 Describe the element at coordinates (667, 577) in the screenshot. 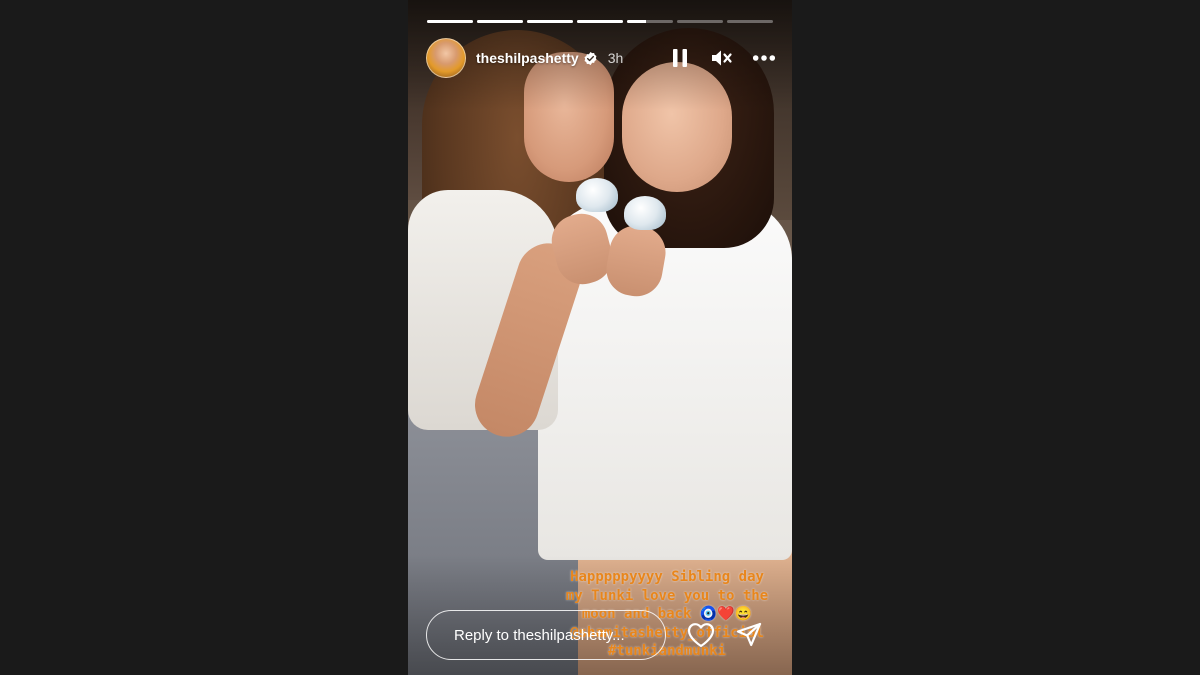

I see `caption-line: Happpppyyyy Sibling day` at that location.